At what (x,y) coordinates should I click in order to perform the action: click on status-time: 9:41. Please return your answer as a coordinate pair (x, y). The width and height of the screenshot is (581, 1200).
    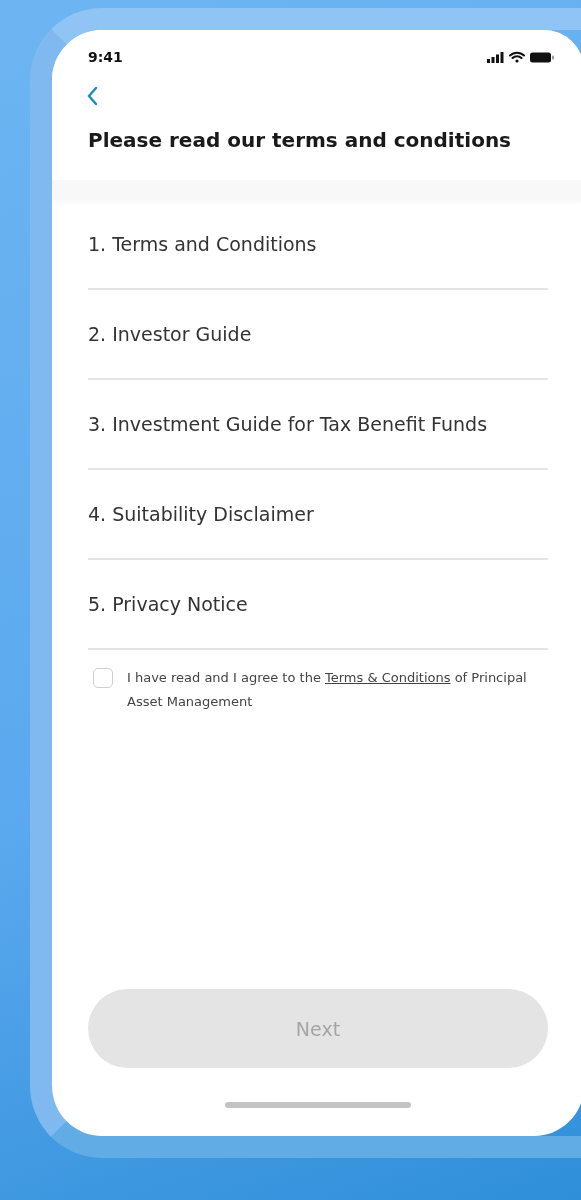
    Looking at the image, I should click on (105, 57).